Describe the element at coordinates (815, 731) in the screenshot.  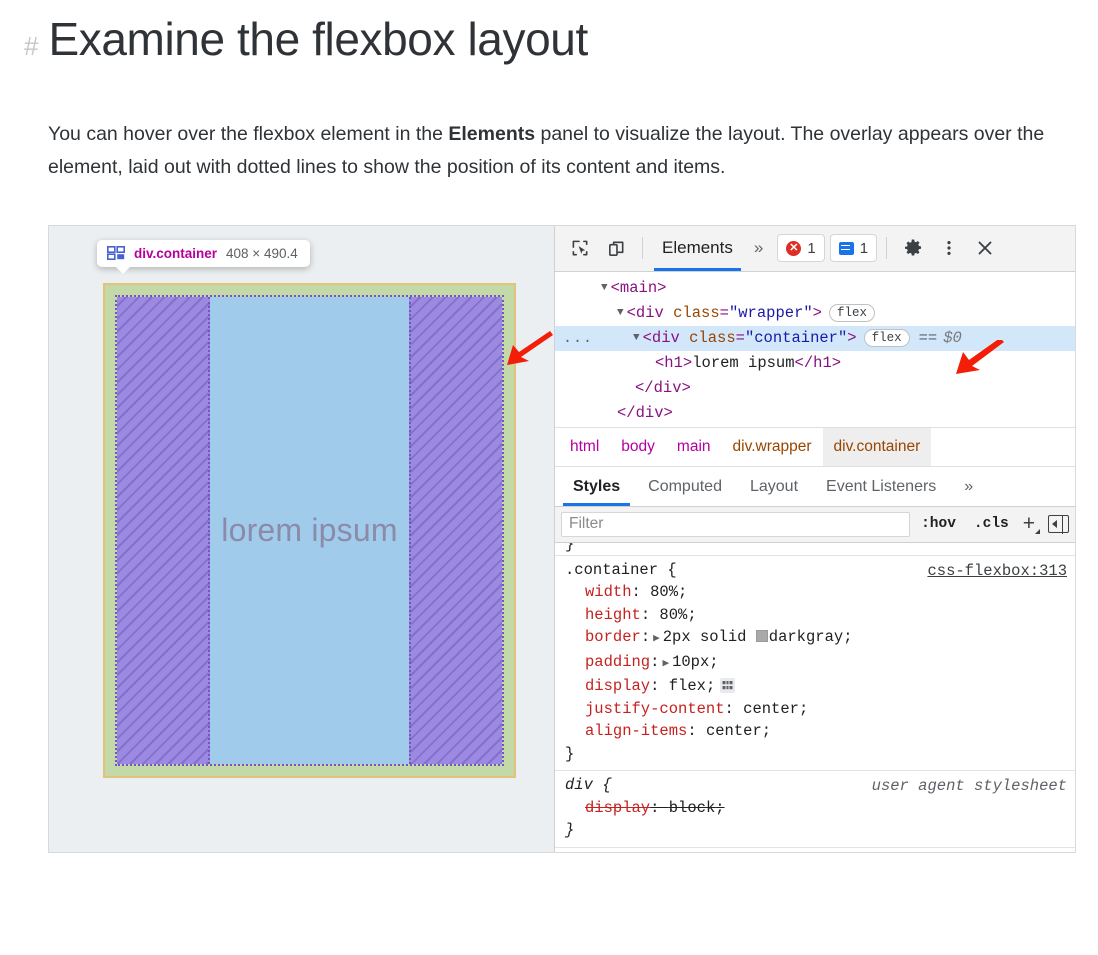
I see `declaration-align-items: align-items: center;` at that location.